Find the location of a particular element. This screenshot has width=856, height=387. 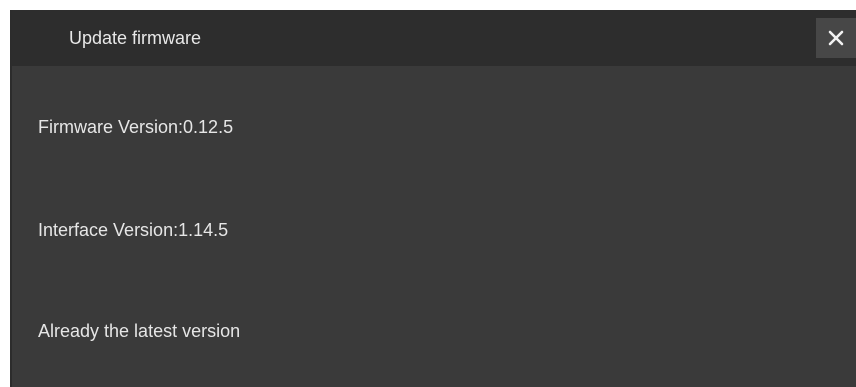

close-button is located at coordinates (836, 38).